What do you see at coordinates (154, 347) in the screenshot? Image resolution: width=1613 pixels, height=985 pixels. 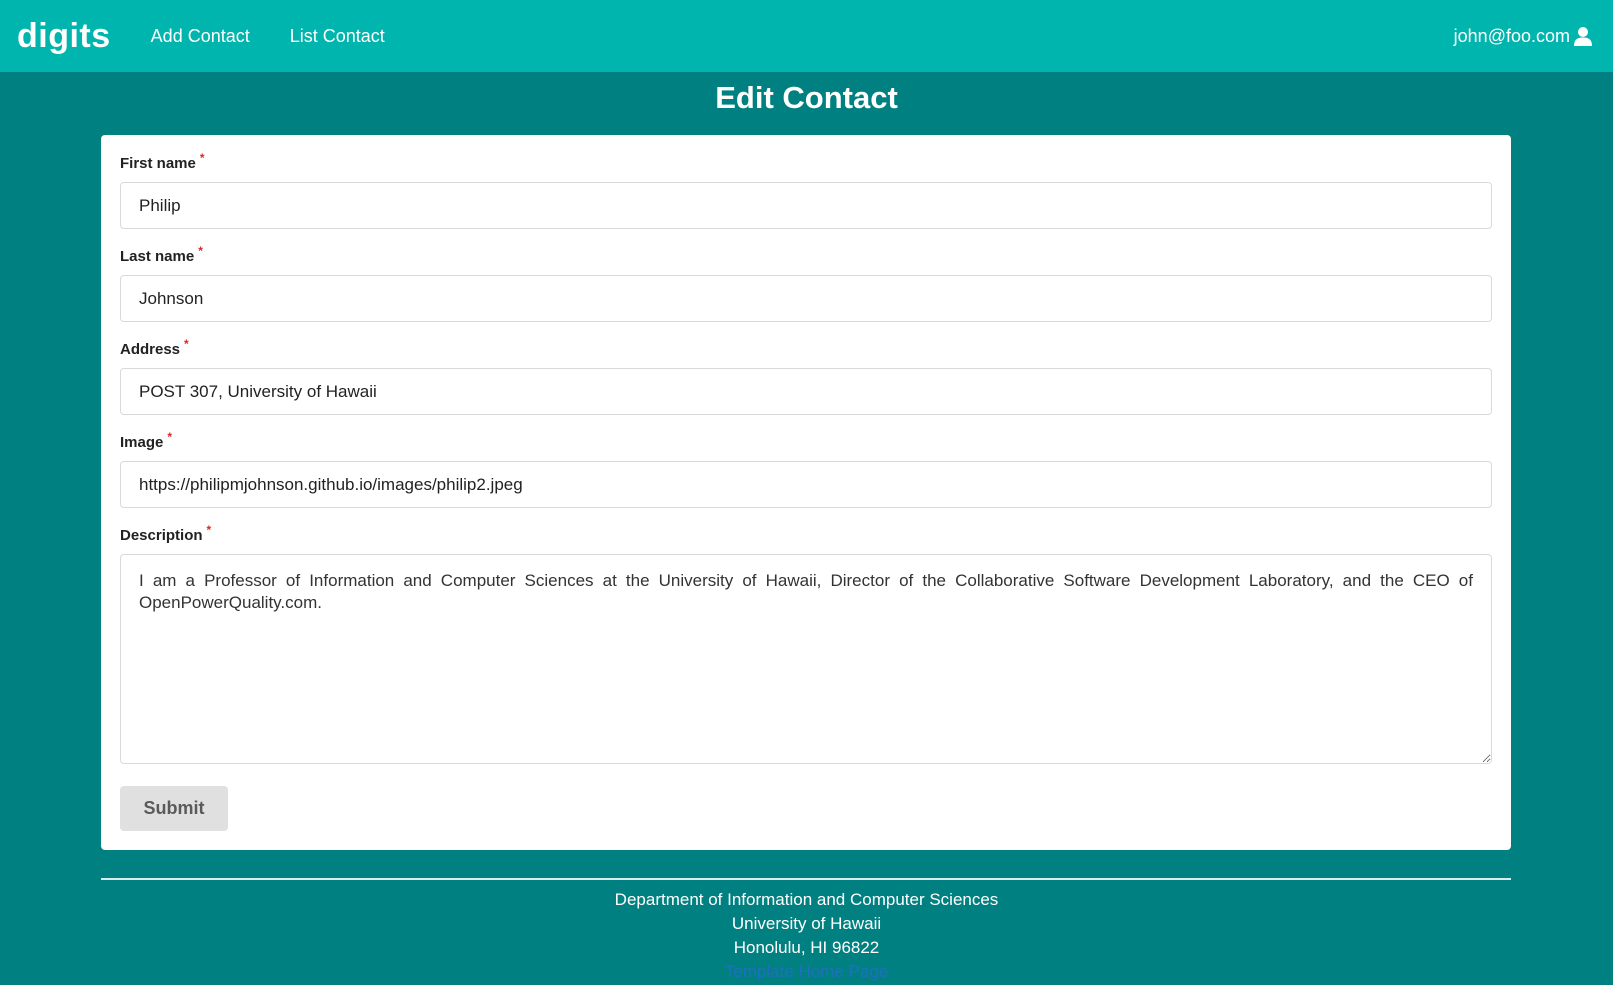 I see `address-label: Address *` at bounding box center [154, 347].